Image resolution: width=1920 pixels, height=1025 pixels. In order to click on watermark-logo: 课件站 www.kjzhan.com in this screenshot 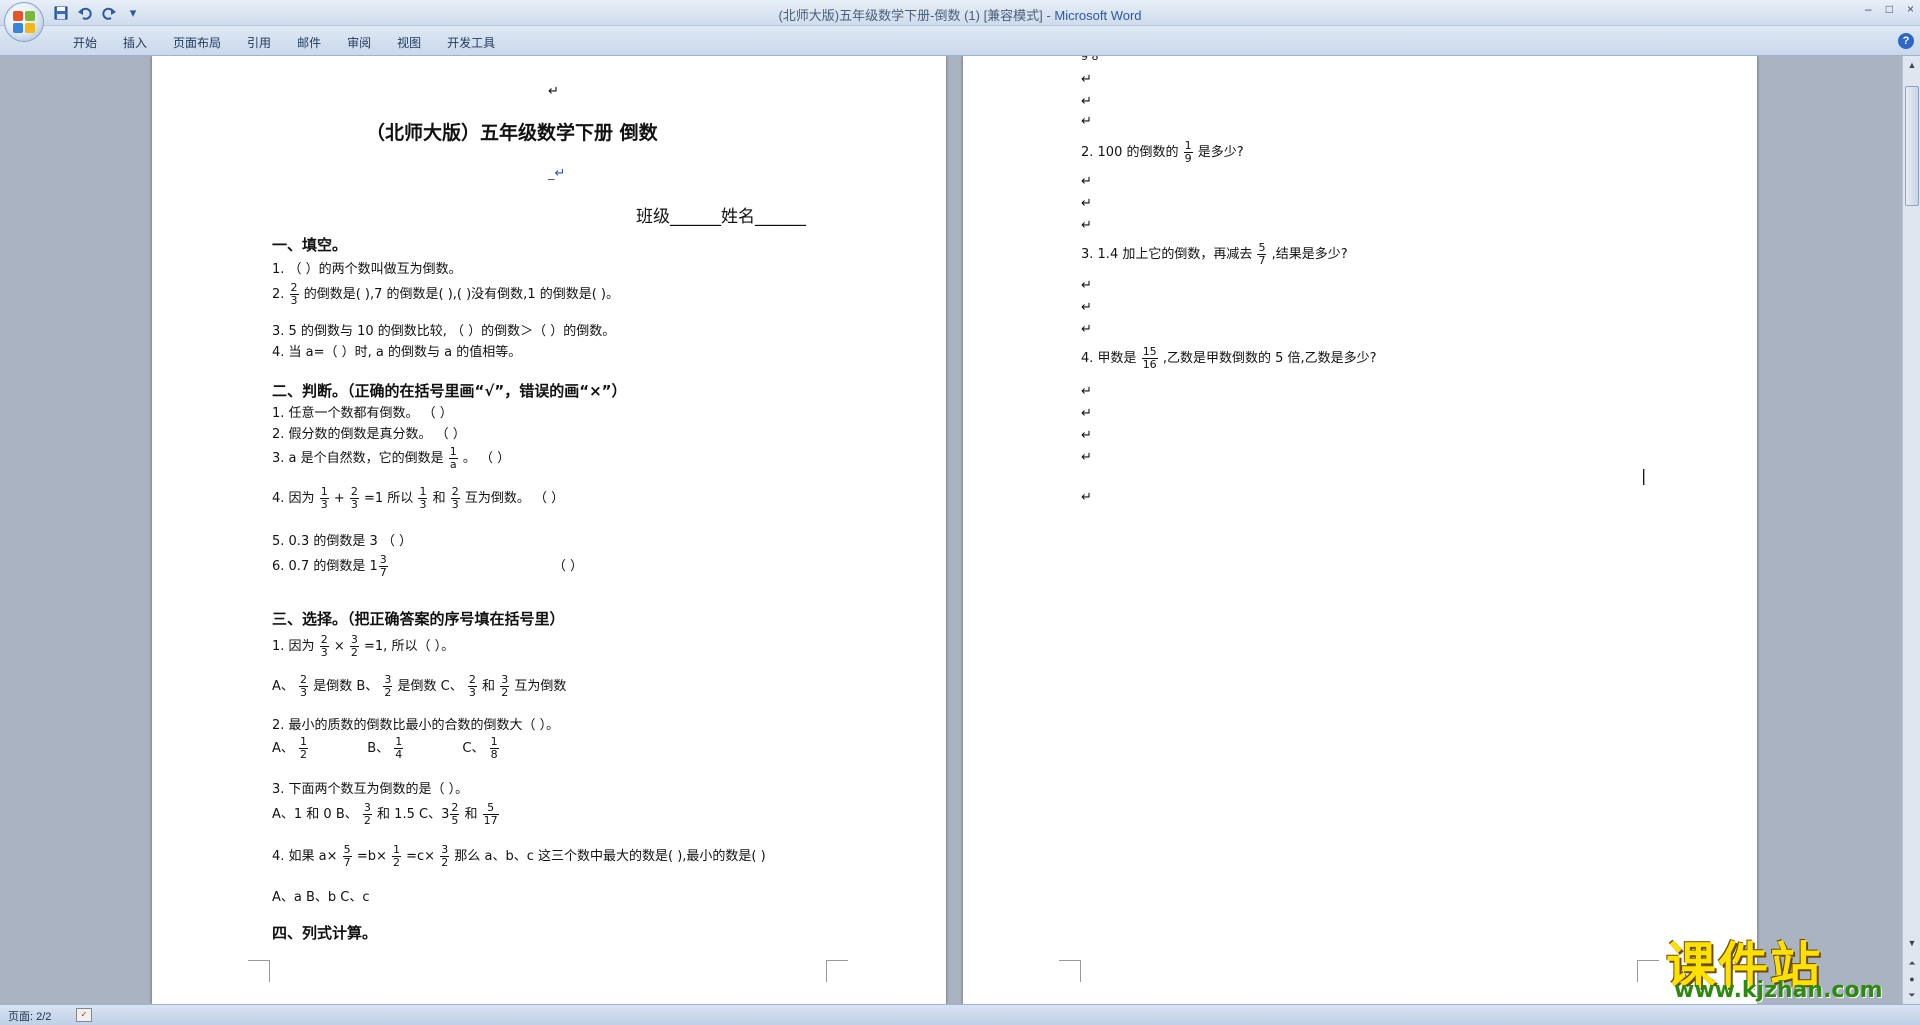, I will do `click(1791, 966)`.